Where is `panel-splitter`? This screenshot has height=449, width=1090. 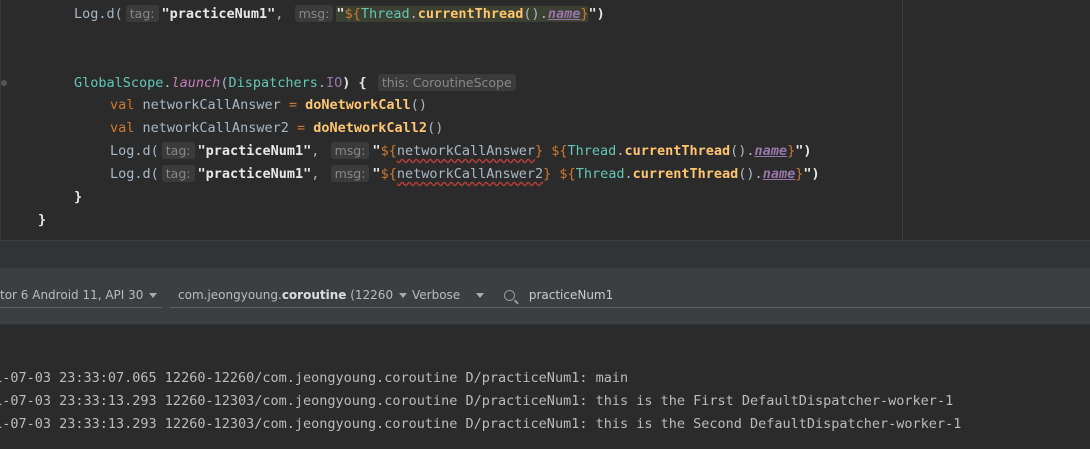 panel-splitter is located at coordinates (545, 254).